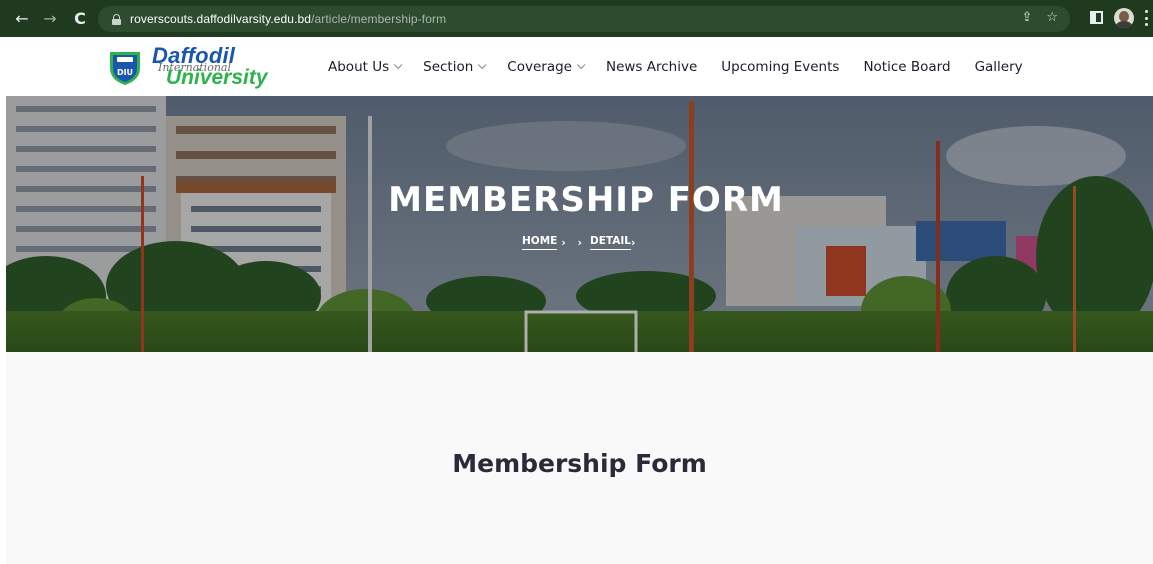 This screenshot has width=1153, height=564. I want to click on nav-label: News Archive, so click(651, 66).